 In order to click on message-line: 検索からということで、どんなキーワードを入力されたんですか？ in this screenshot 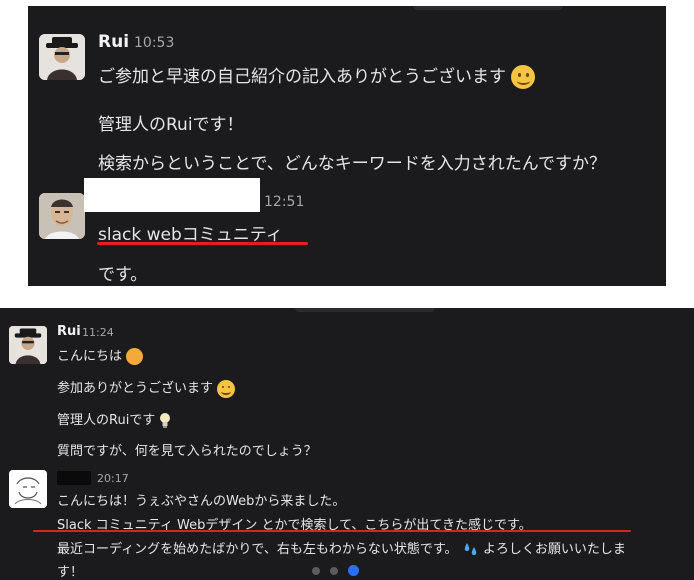, I will do `click(352, 164)`.